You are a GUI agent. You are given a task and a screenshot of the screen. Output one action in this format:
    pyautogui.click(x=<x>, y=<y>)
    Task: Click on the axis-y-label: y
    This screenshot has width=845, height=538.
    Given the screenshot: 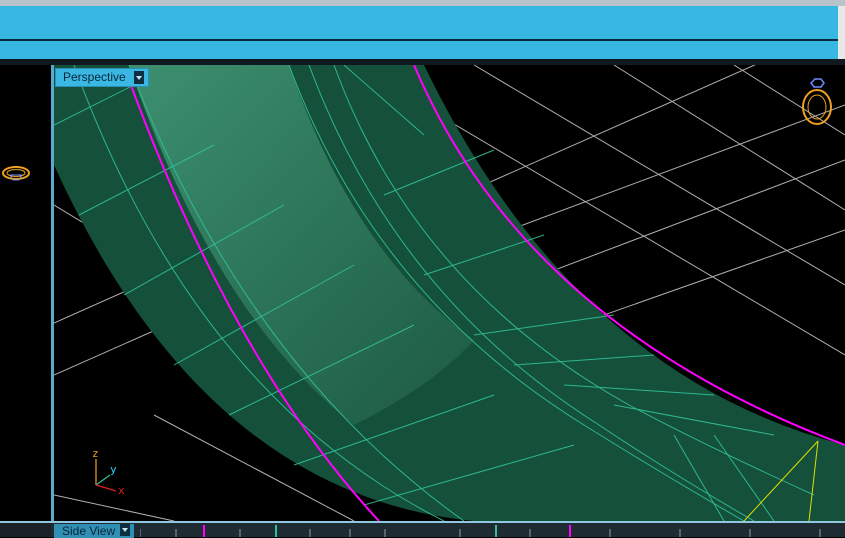 What is the action you would take?
    pyautogui.click(x=113, y=469)
    